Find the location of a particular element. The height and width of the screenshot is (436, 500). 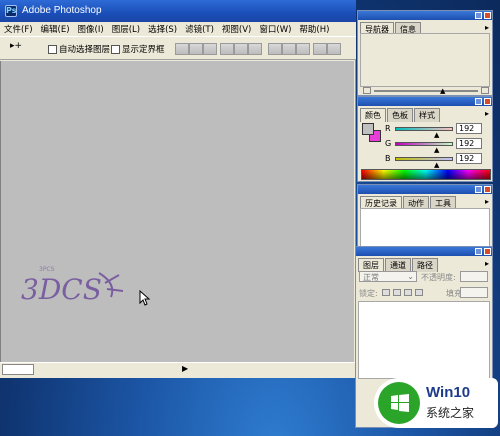

channel-r-slider is located at coordinates (424, 129).